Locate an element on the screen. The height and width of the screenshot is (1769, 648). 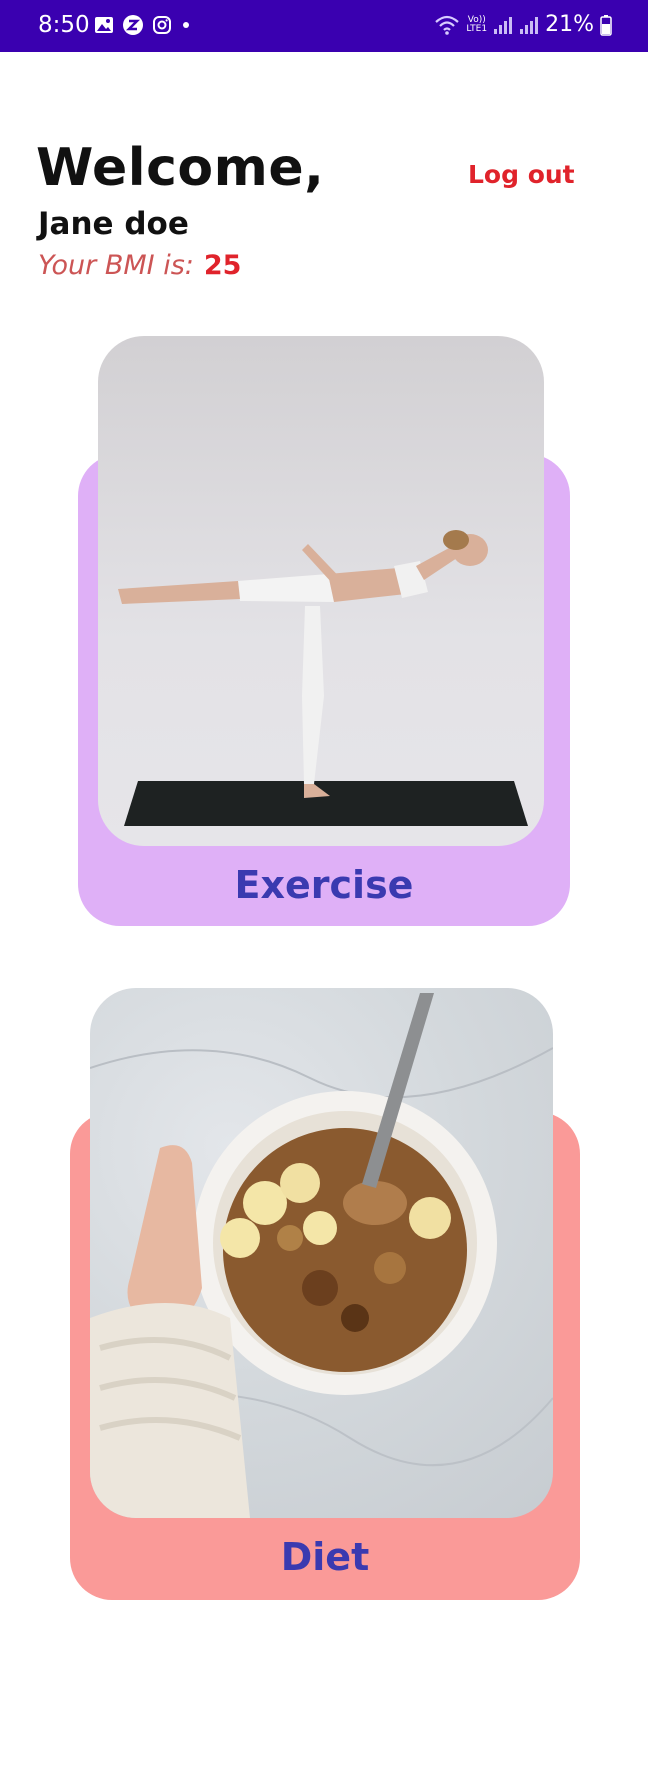
bmi-label: Your BMI is: is located at coordinates (116, 265).